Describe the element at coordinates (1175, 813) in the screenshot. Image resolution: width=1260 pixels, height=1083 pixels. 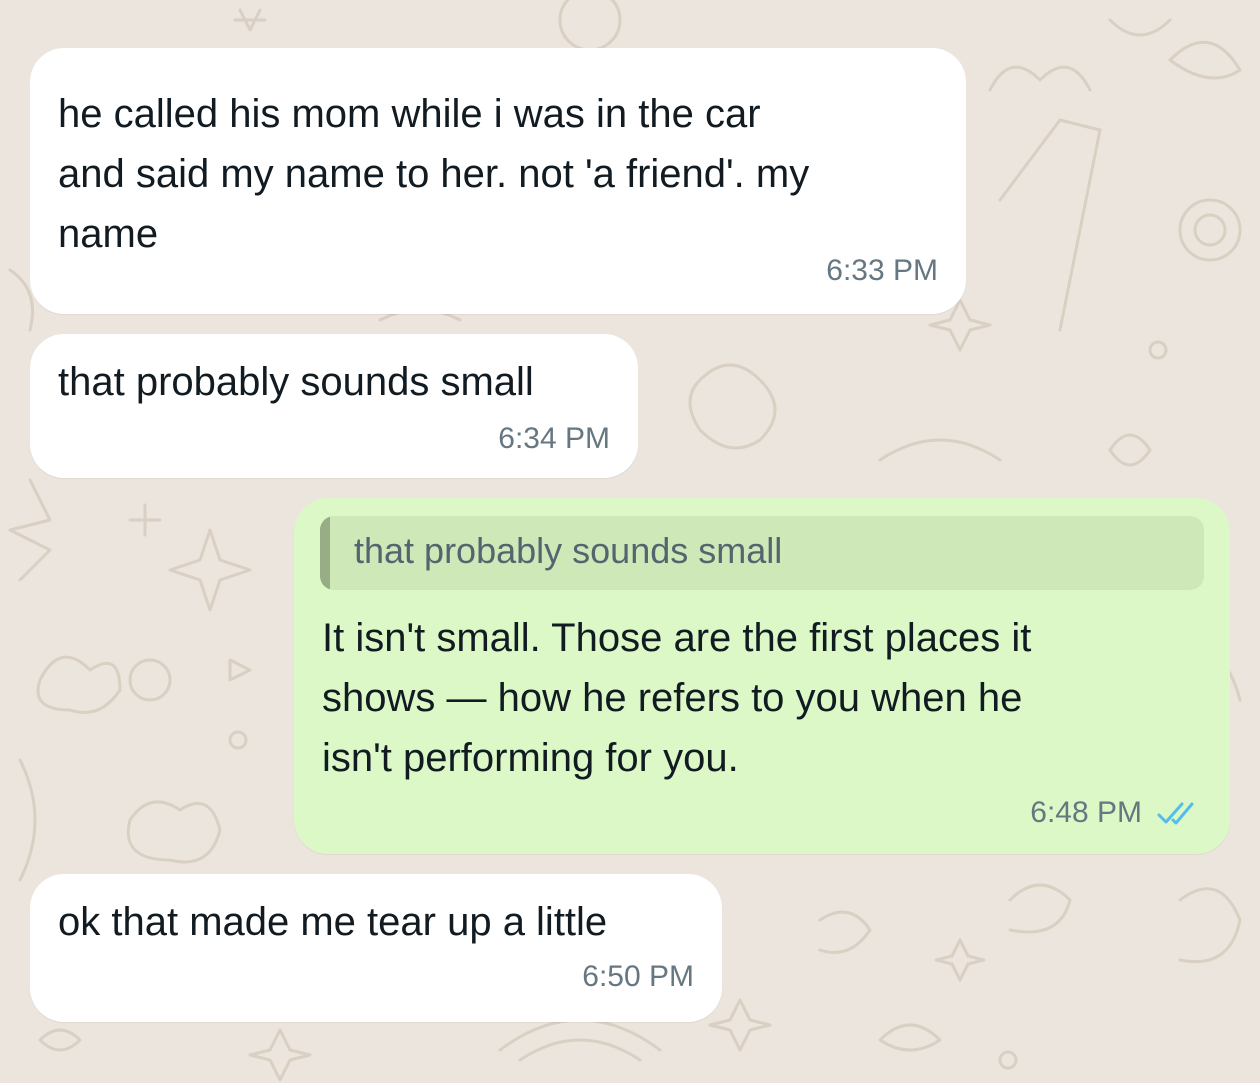
I see `double-check-read-icon` at that location.